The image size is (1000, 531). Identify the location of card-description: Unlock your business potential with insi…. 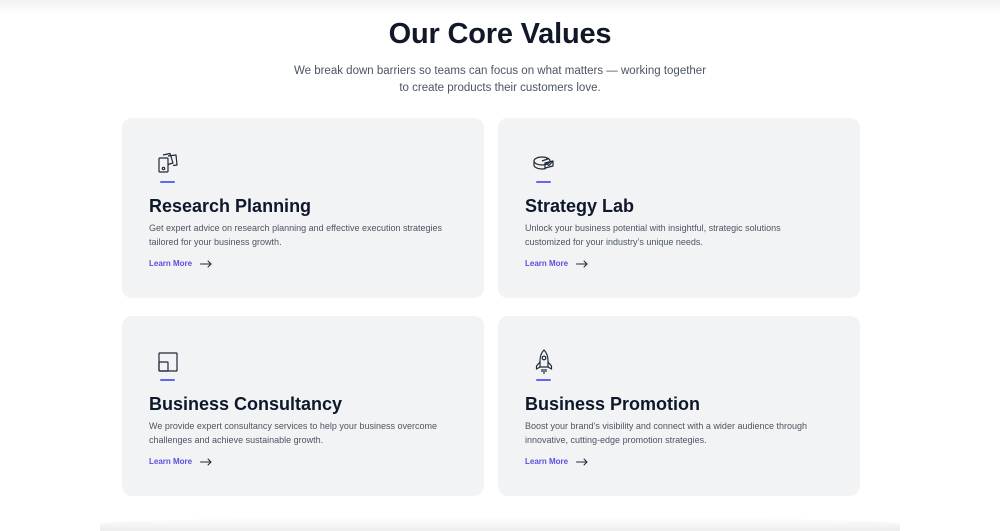
(653, 235).